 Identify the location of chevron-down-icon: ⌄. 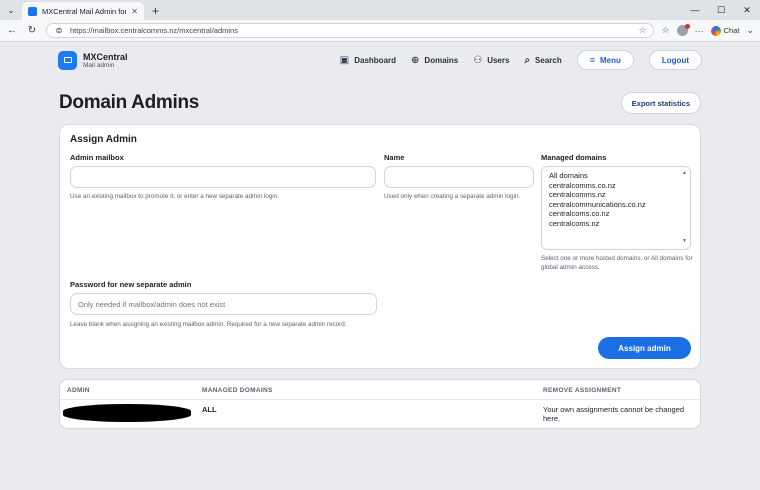
(750, 30).